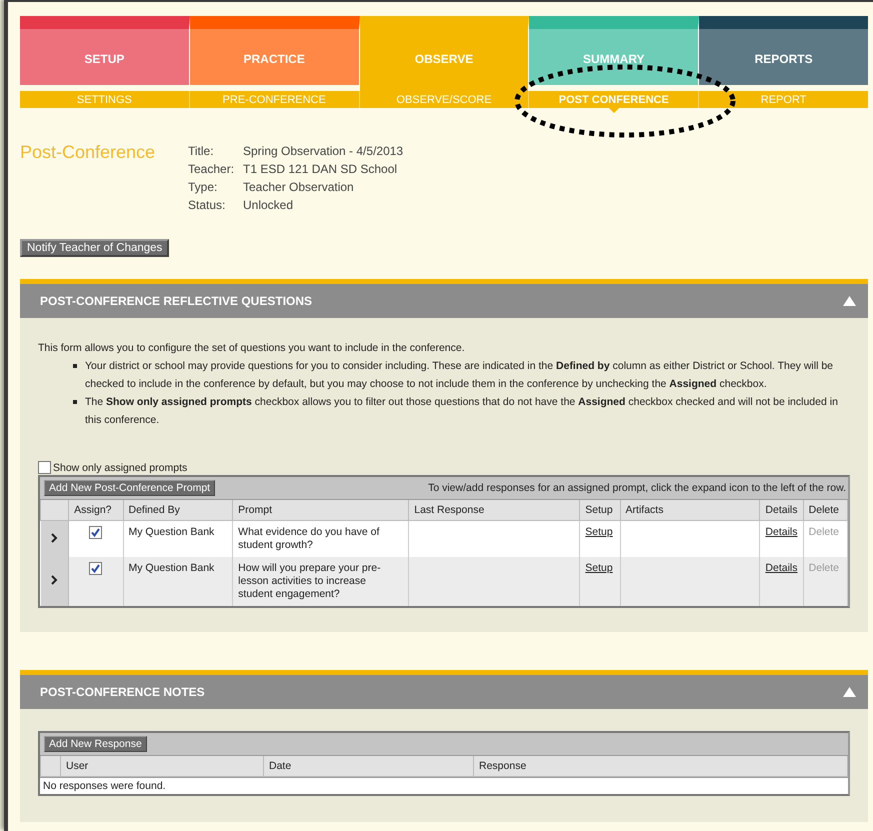 The width and height of the screenshot is (873, 831). I want to click on column-header: Setup, so click(600, 510).